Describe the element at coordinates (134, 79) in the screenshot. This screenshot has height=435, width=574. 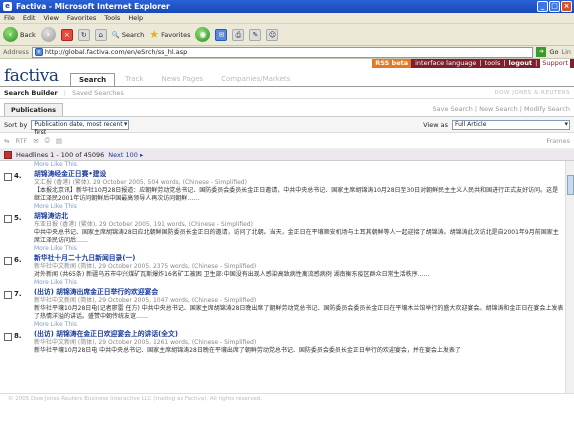
I see `tab-track: Track` at that location.